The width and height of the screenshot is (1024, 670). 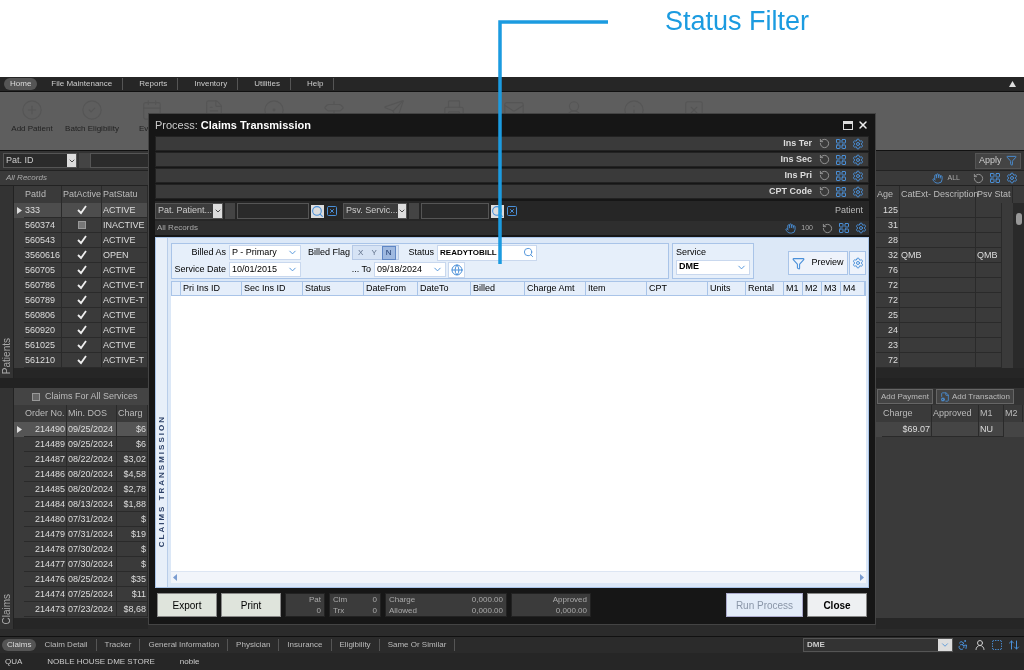 What do you see at coordinates (360, 269) in the screenshot?
I see `field-label: ... To` at bounding box center [360, 269].